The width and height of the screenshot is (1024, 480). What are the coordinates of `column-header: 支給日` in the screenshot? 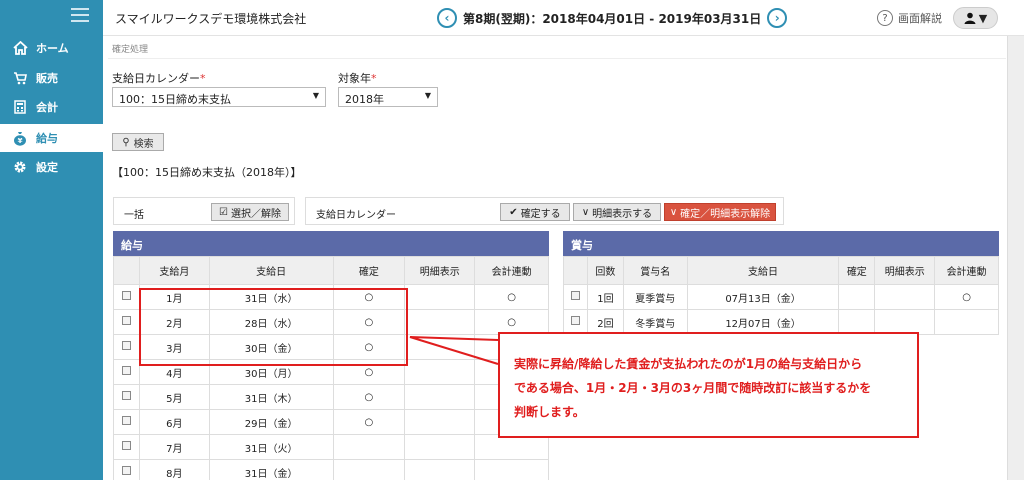 It's located at (763, 270).